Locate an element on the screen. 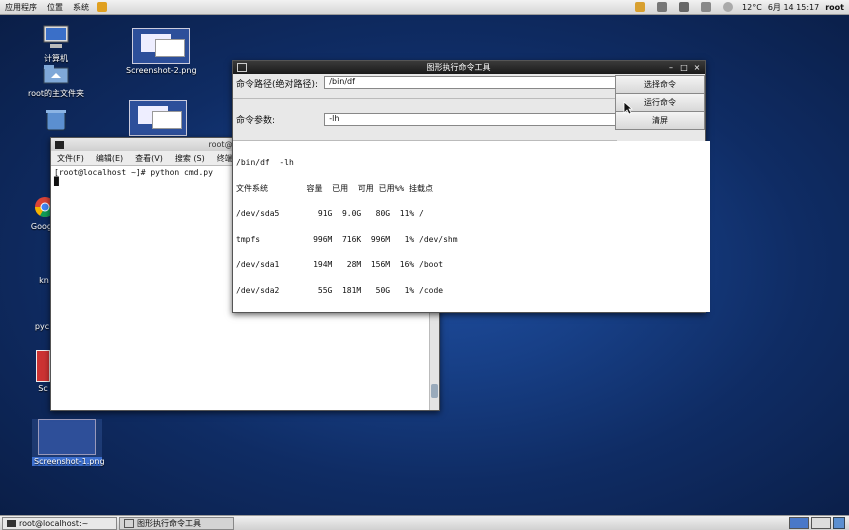  menu-places: 位置 is located at coordinates (55, 7).